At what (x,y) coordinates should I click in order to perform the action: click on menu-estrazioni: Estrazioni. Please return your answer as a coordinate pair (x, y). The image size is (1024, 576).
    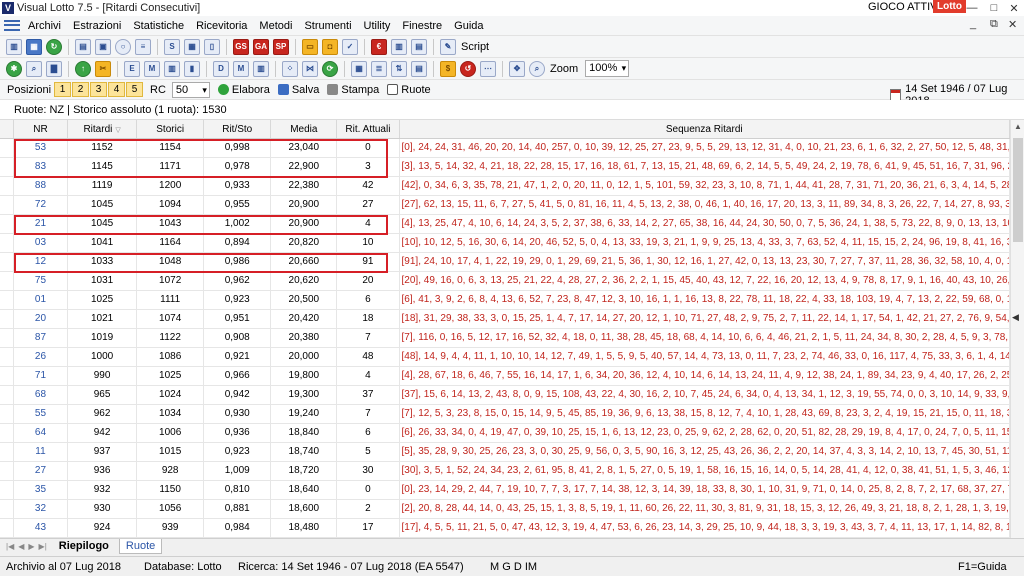
    Looking at the image, I should click on (97, 26).